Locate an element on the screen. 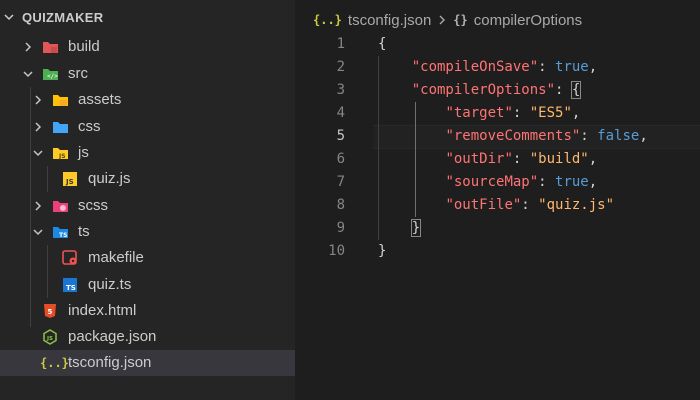  css-folder-icon is located at coordinates (60, 127).